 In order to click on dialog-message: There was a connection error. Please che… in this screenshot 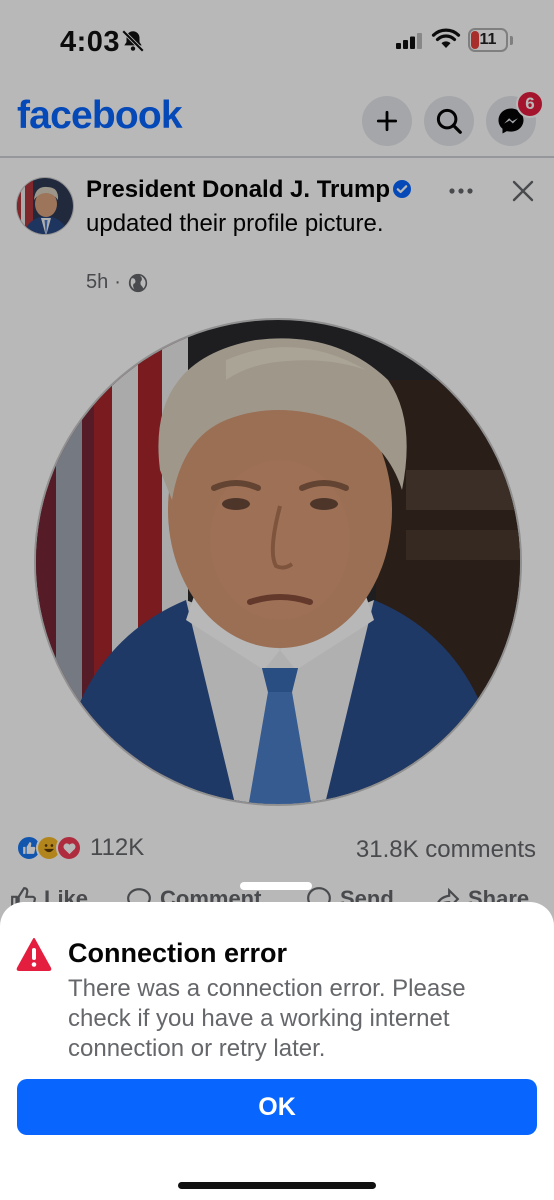, I will do `click(267, 1018)`.